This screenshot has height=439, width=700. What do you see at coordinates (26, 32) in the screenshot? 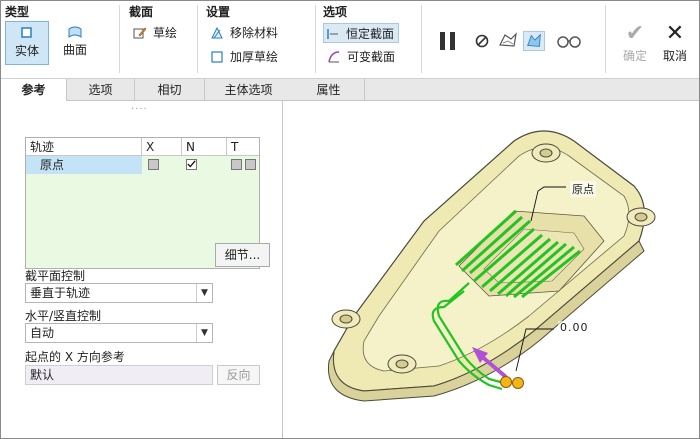
I see `solid-icon` at bounding box center [26, 32].